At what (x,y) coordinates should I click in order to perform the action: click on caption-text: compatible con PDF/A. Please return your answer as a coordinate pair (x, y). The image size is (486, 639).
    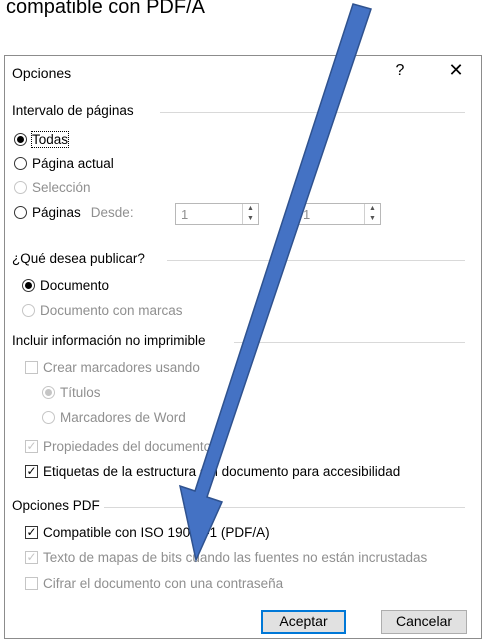
    Looking at the image, I should click on (105, 9).